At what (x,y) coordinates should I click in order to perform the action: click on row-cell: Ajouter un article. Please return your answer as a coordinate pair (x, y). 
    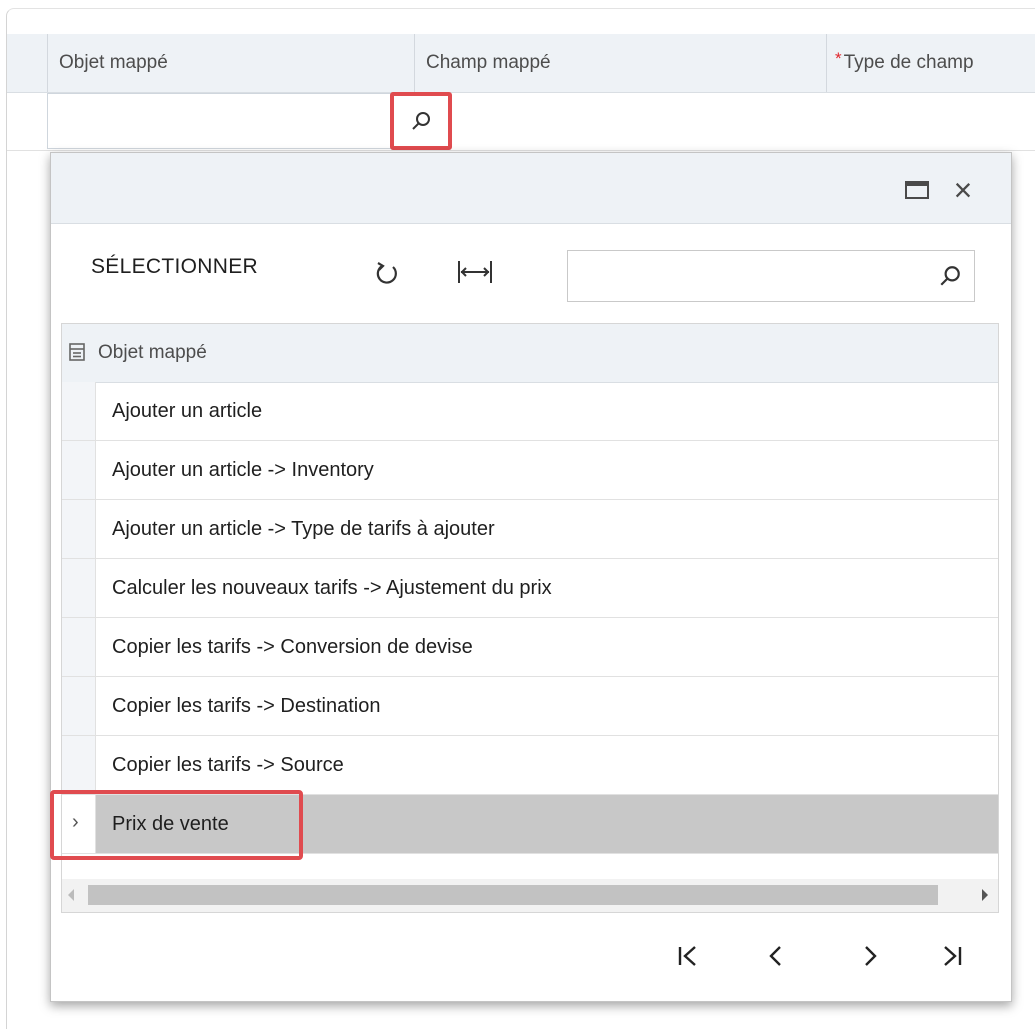
    Looking at the image, I should click on (187, 411).